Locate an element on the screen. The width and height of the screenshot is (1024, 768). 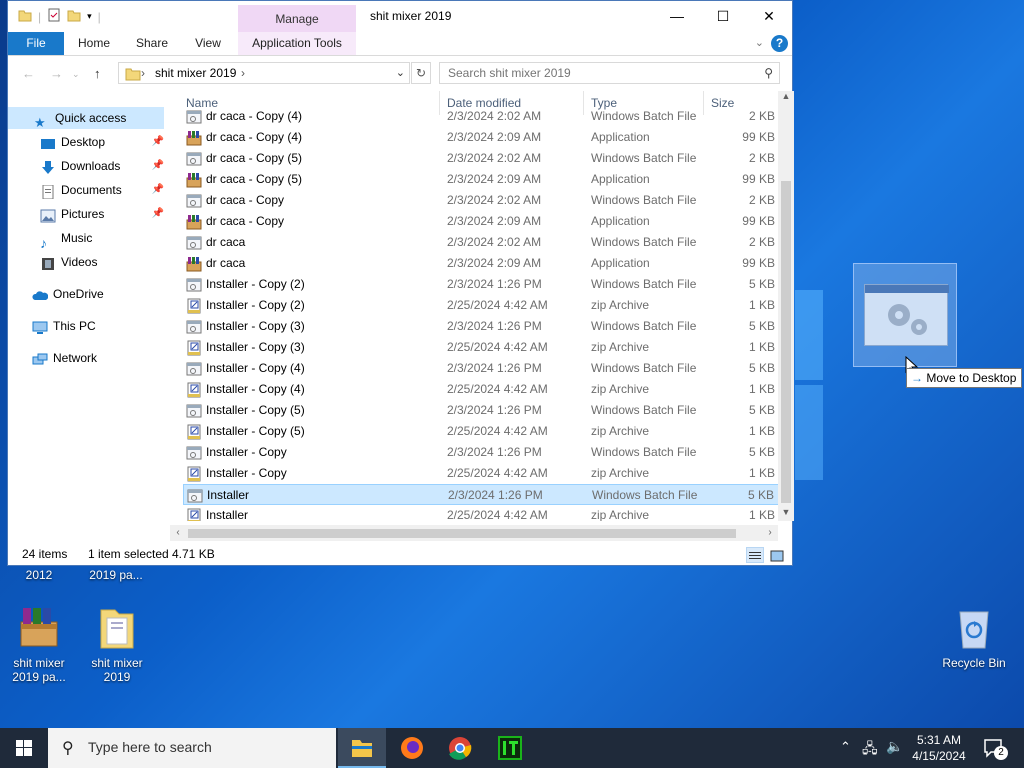
tab-view: View is located at coordinates (208, 43).